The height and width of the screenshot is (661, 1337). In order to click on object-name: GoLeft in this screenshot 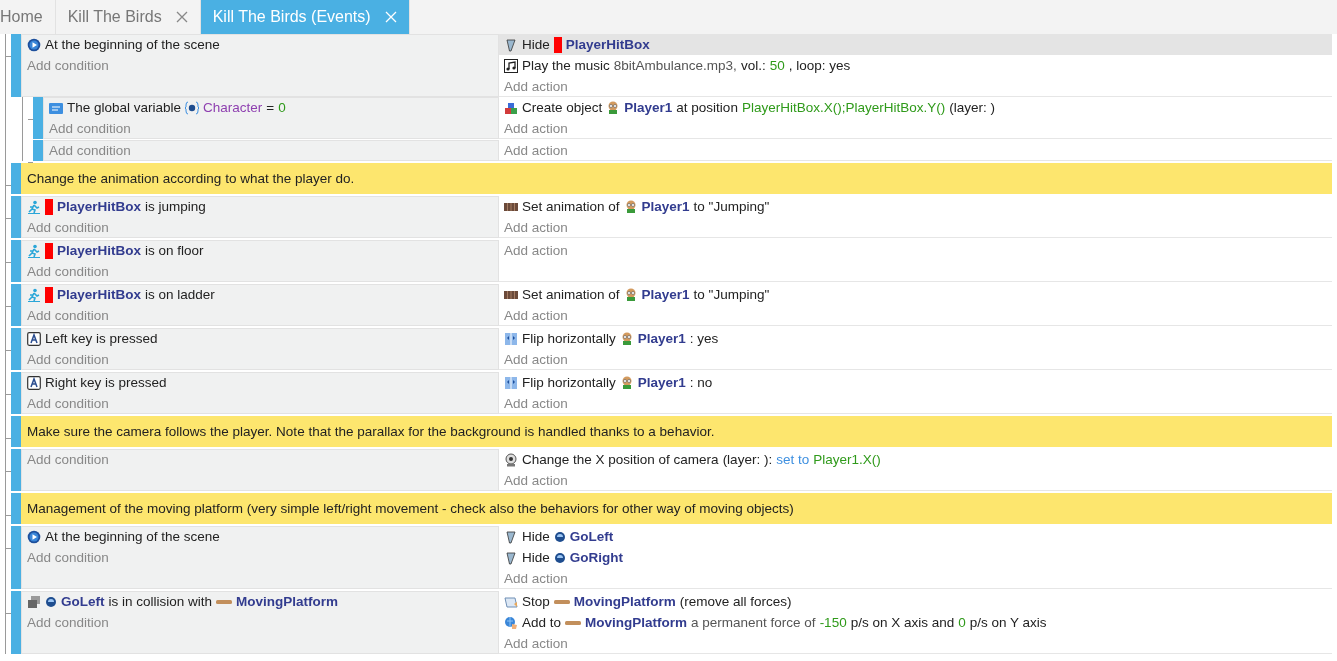, I will do `click(83, 602)`.